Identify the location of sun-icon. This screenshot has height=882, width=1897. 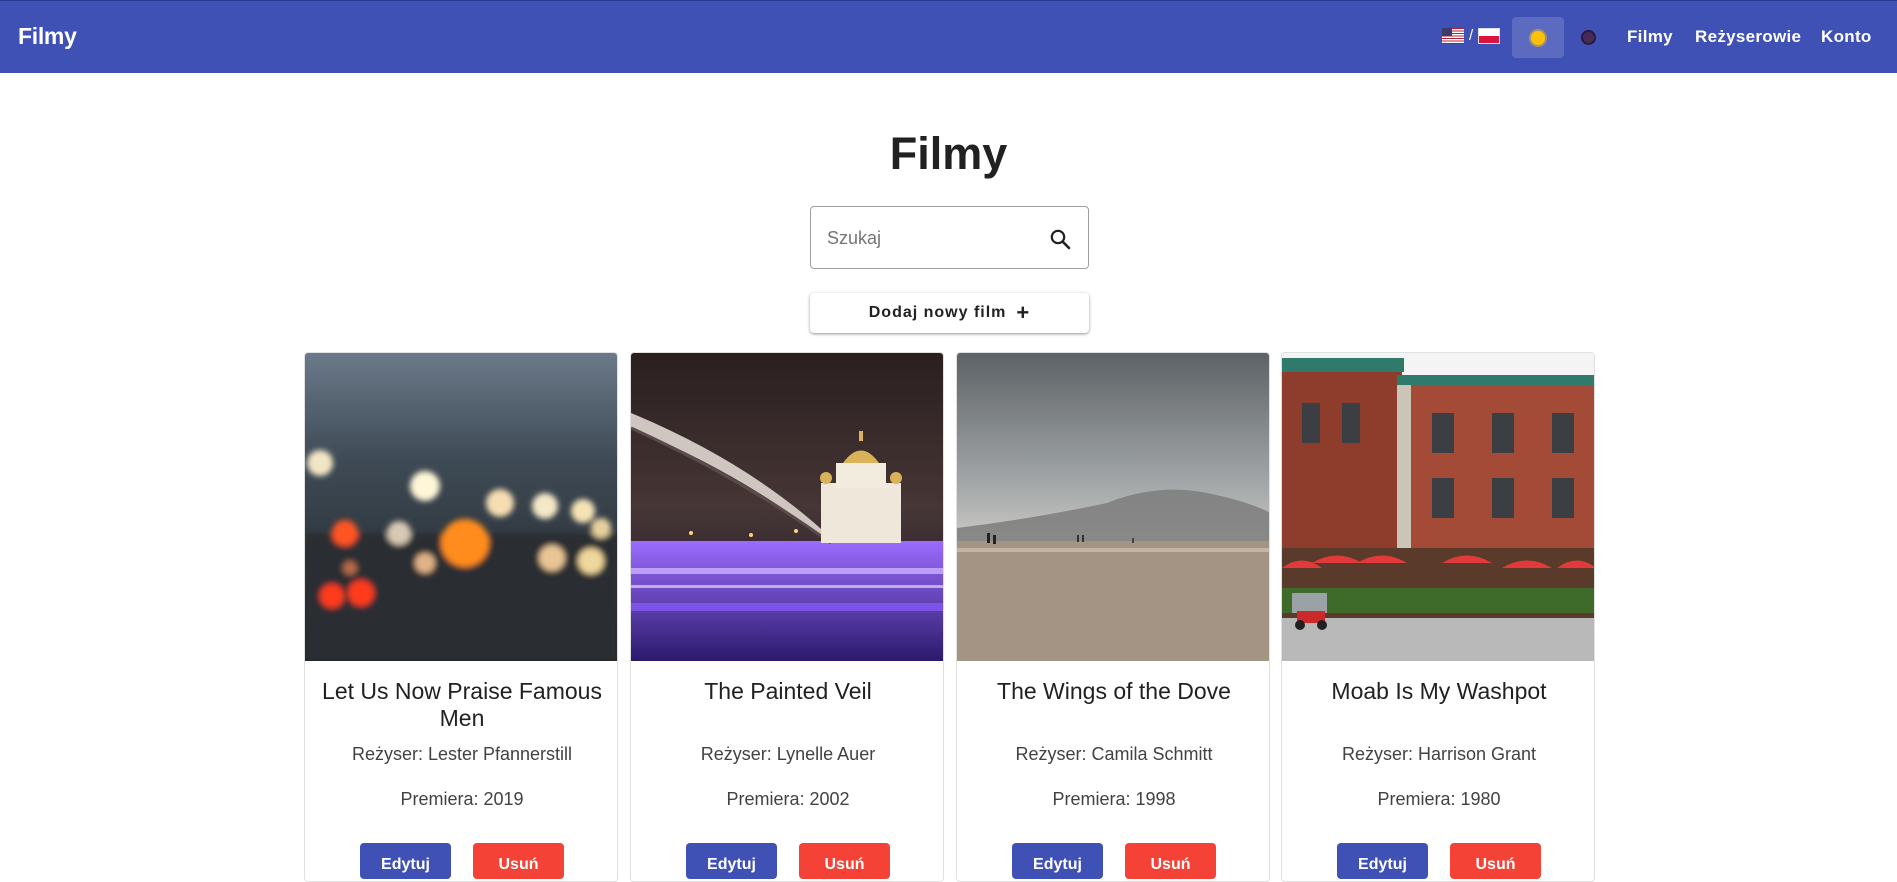
(1538, 37).